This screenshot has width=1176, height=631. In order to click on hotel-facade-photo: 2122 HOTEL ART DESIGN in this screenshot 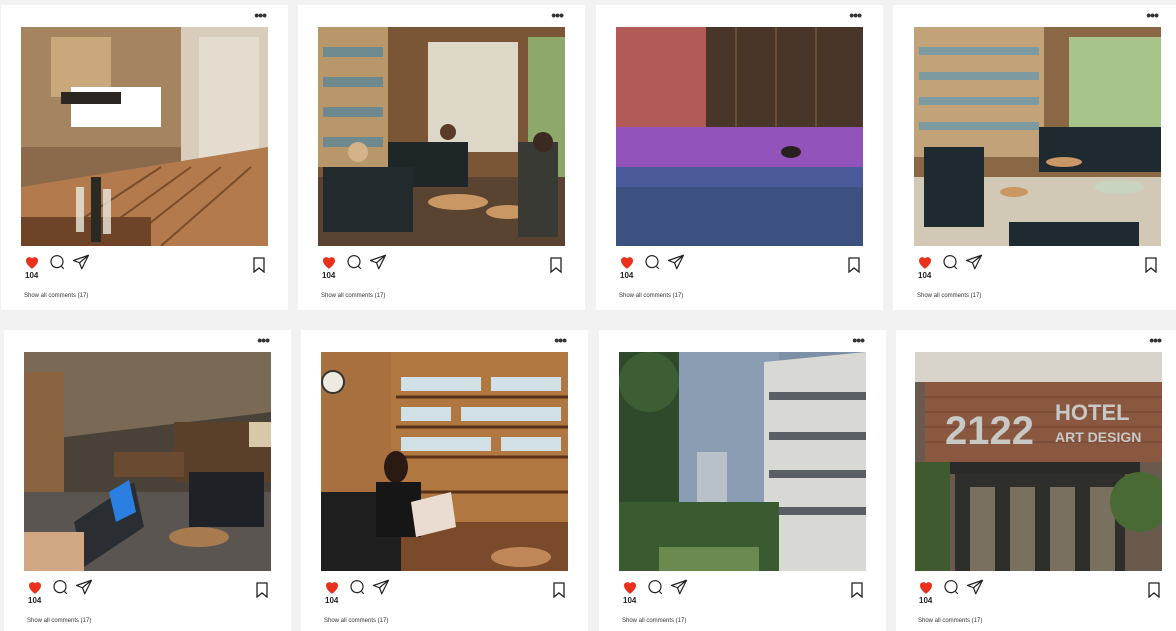, I will do `click(1038, 461)`.